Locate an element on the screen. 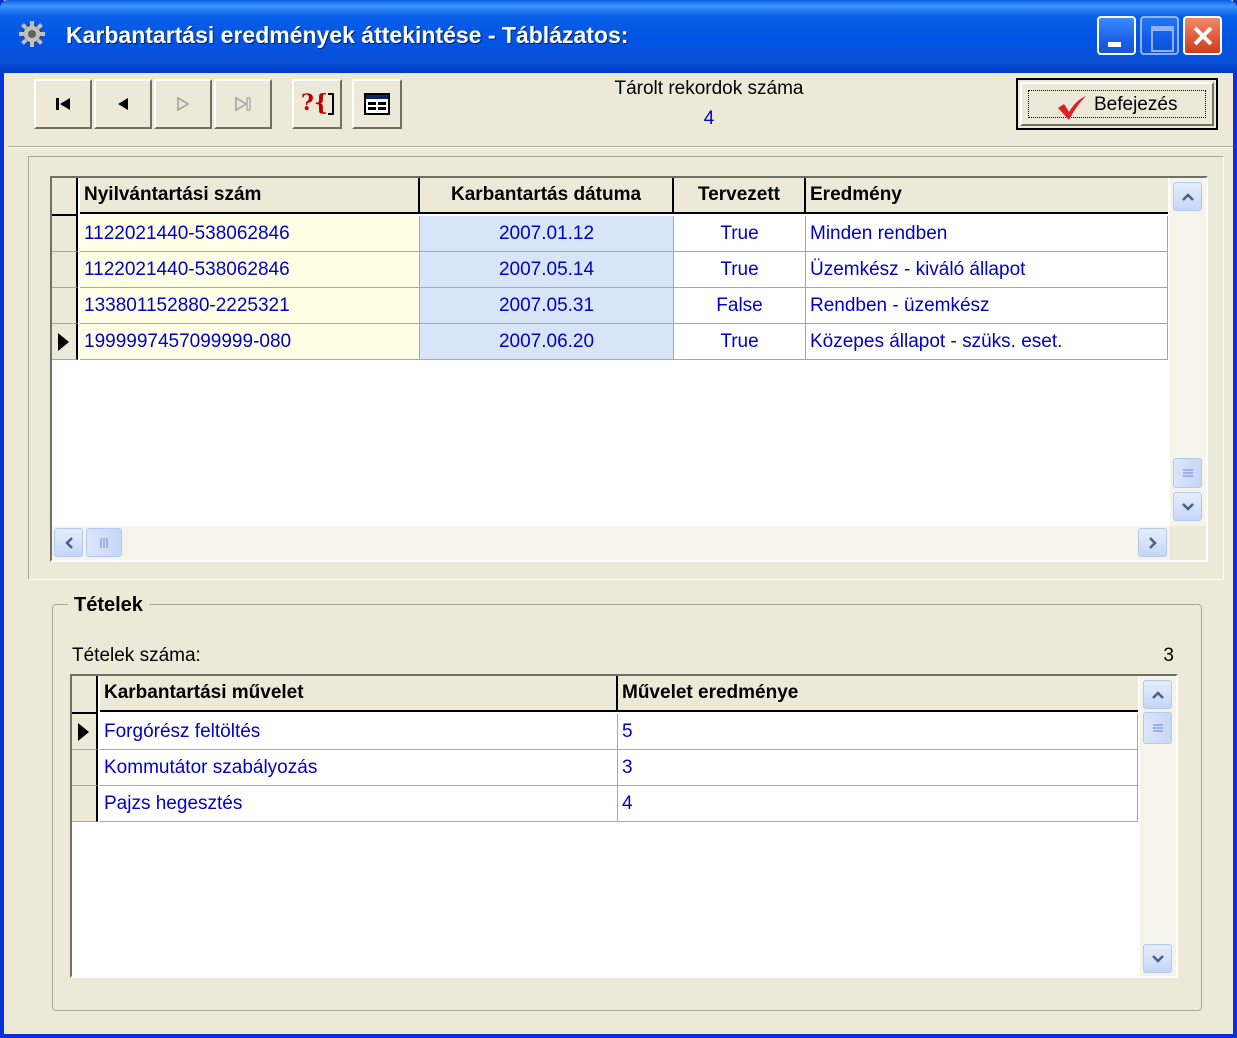 Image resolution: width=1237 pixels, height=1038 pixels. records-count-label: Tárolt rekordok száma is located at coordinates (709, 88).